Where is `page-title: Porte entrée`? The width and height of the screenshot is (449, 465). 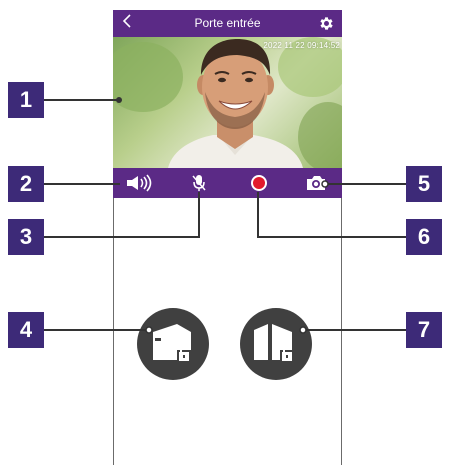 page-title: Porte entrée is located at coordinates (227, 23).